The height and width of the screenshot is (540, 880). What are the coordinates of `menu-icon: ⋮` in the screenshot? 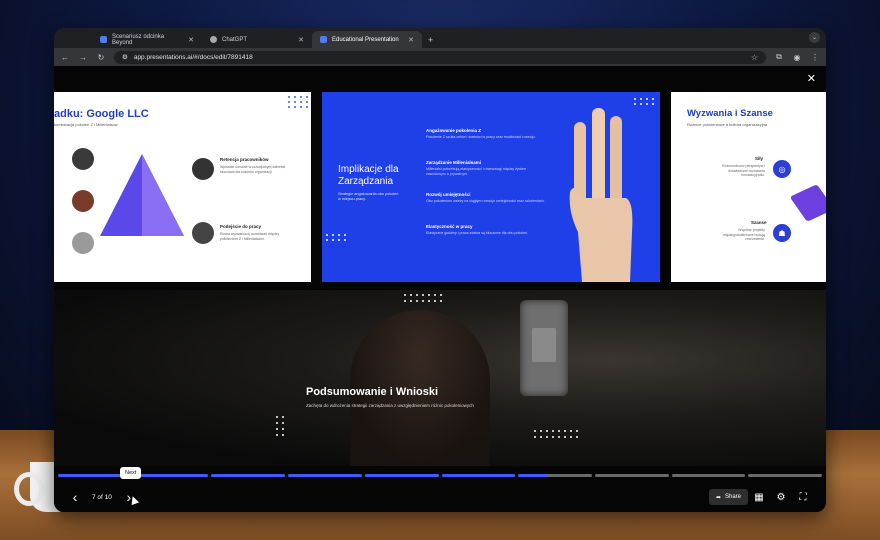 It's located at (815, 57).